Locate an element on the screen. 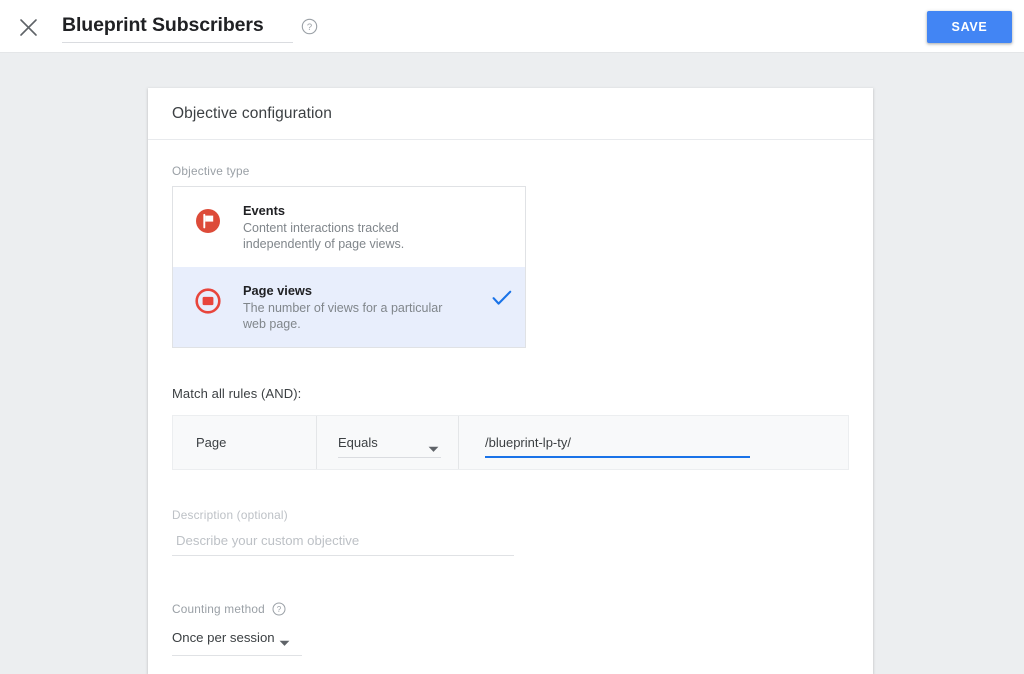  top-app-bar: ? SAVE is located at coordinates (512, 26).